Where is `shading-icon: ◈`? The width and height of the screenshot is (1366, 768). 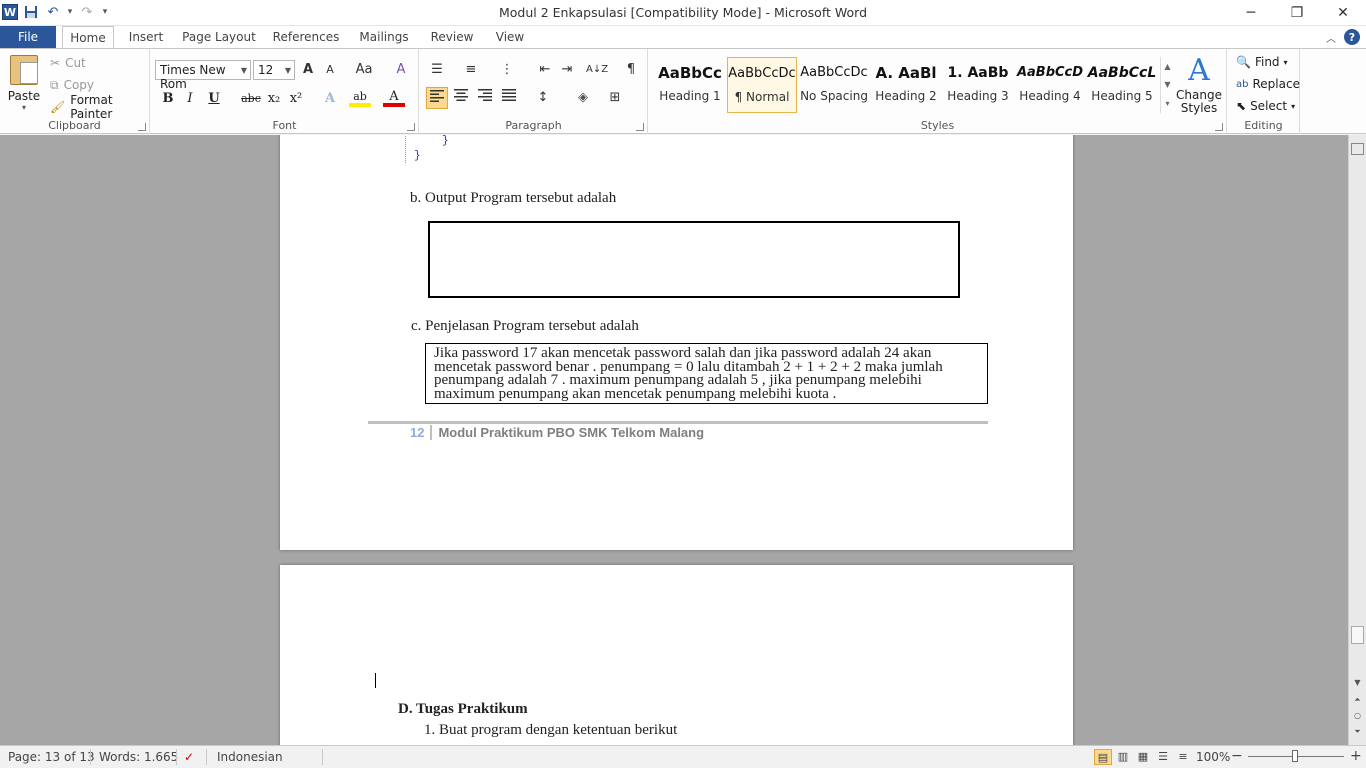 shading-icon: ◈ is located at coordinates (583, 98).